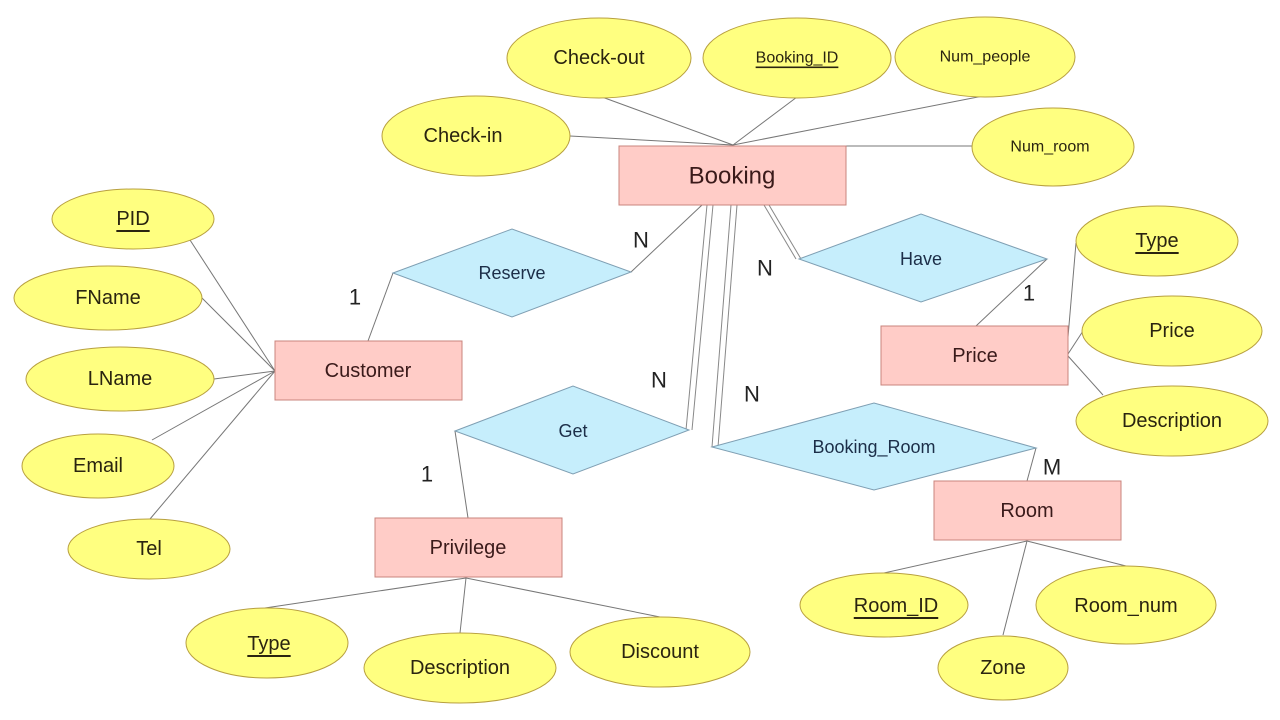 The width and height of the screenshot is (1280, 720). What do you see at coordinates (896, 606) in the screenshot?
I see `attribute-label-key: Room_ID` at bounding box center [896, 606].